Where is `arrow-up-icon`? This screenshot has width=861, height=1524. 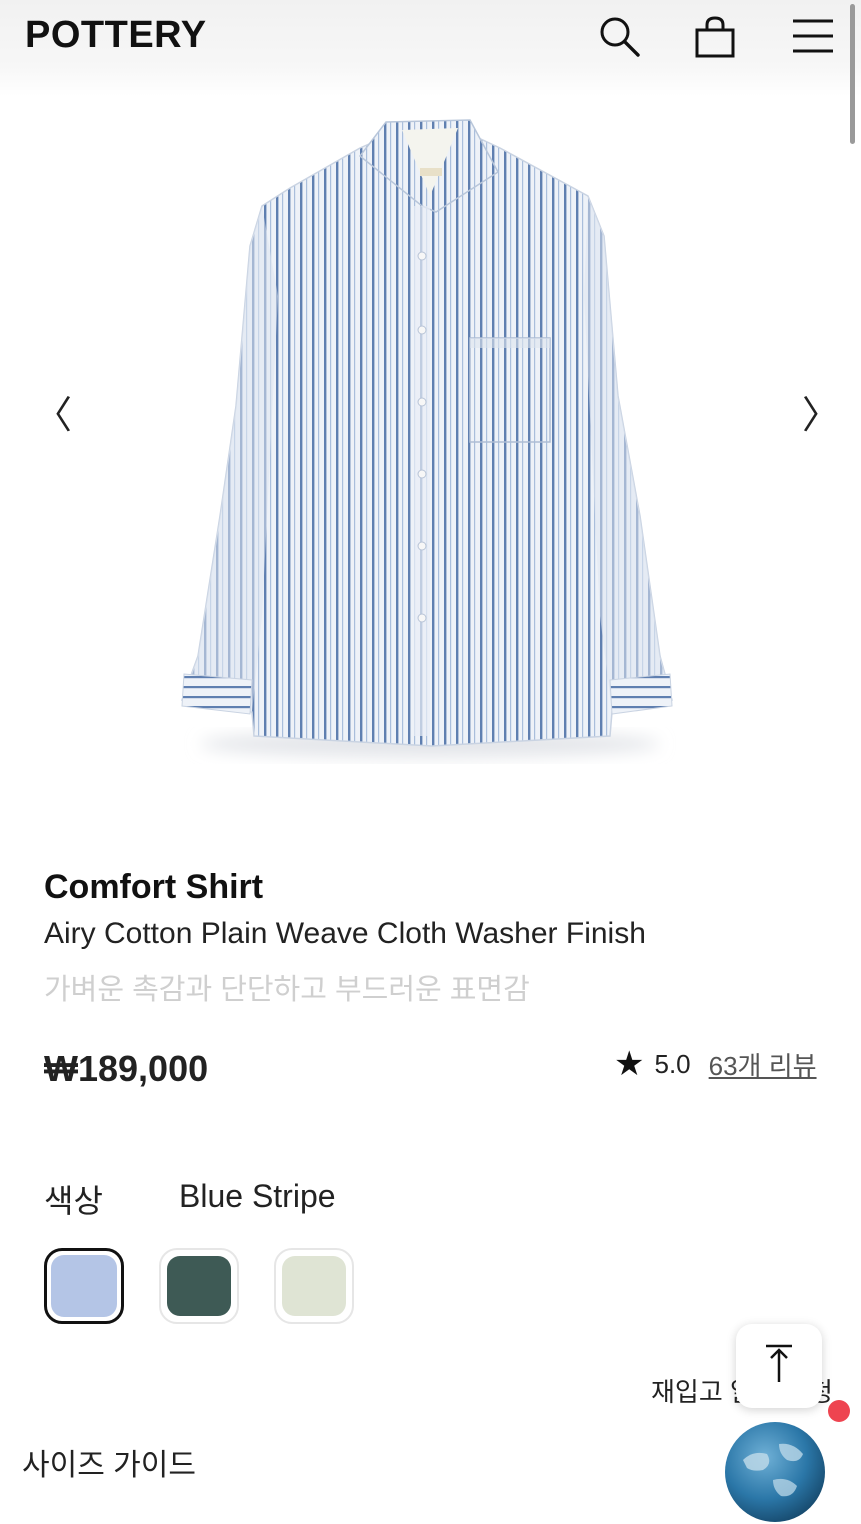 arrow-up-icon is located at coordinates (779, 1363).